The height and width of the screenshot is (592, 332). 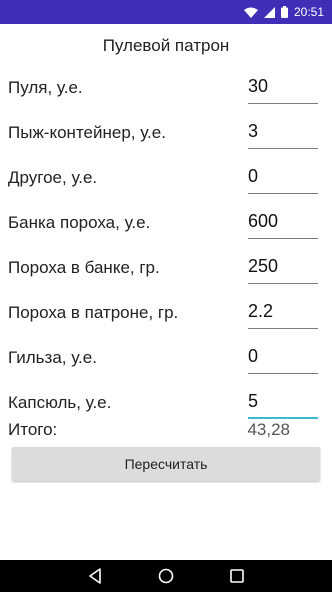 I want to click on row-case: Гильза, у.е., so click(x=166, y=360).